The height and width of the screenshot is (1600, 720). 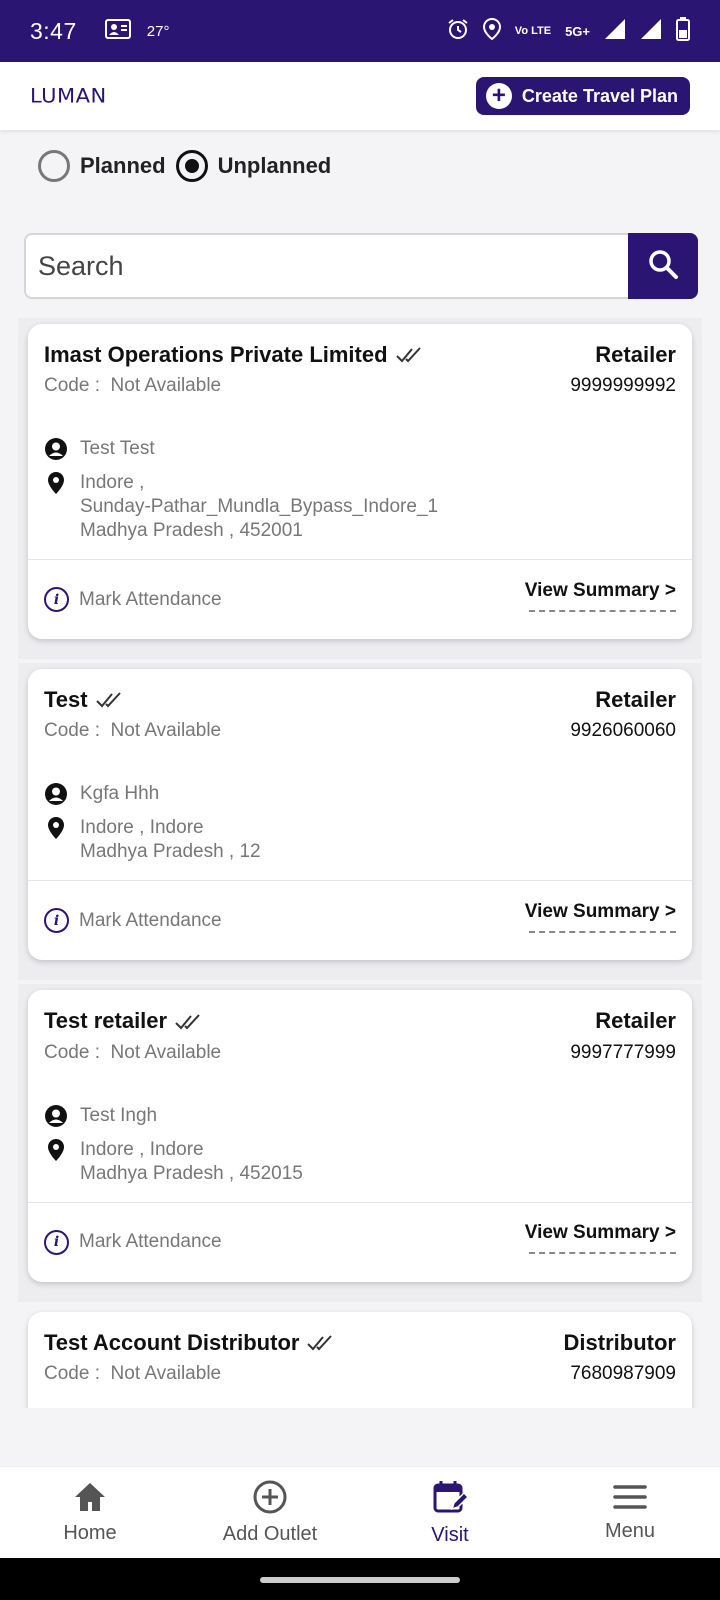 I want to click on system-navigation-bar, so click(x=360, y=1579).